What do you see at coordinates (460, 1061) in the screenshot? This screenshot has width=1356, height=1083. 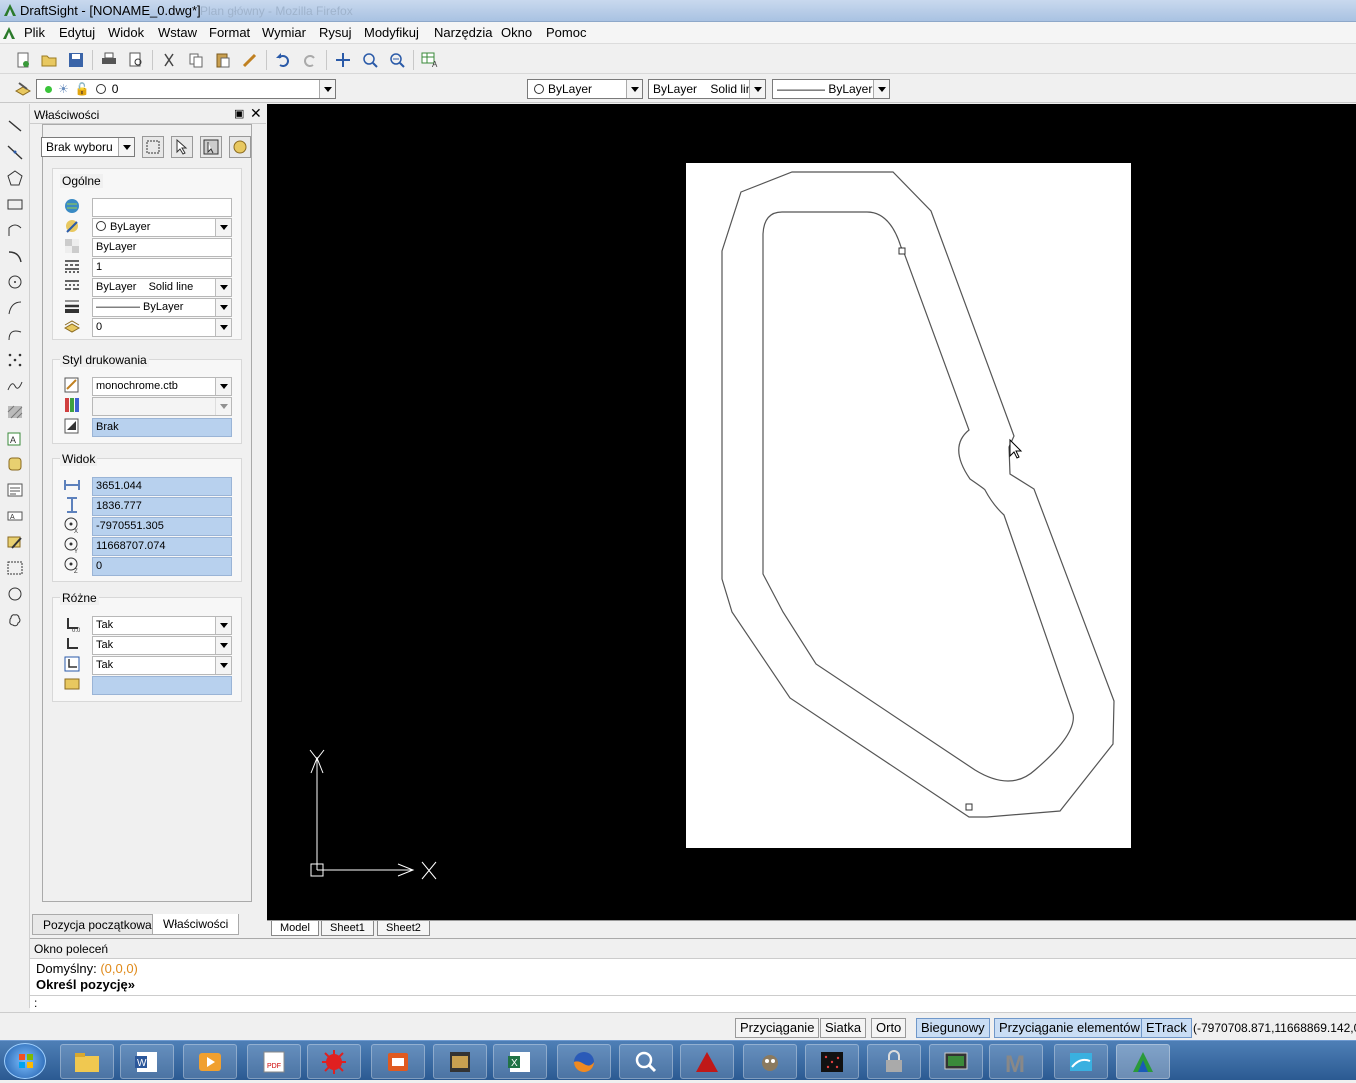 I see `taskbar-film-app` at bounding box center [460, 1061].